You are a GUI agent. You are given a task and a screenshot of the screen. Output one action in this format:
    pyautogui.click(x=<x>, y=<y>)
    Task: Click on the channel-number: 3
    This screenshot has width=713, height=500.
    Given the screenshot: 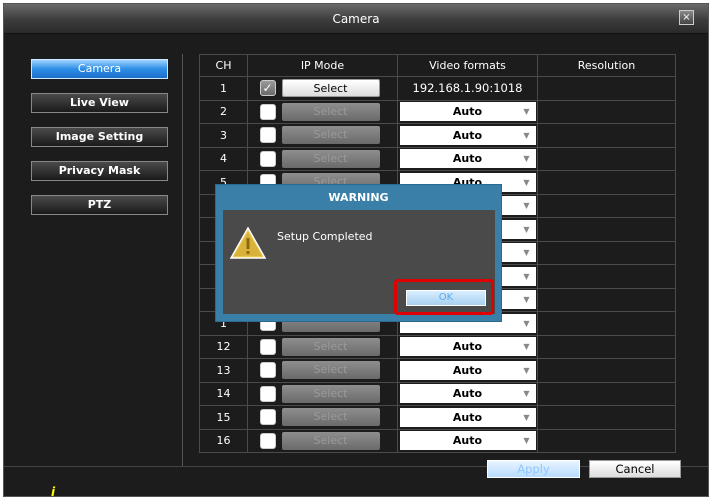 What is the action you would take?
    pyautogui.click(x=223, y=135)
    